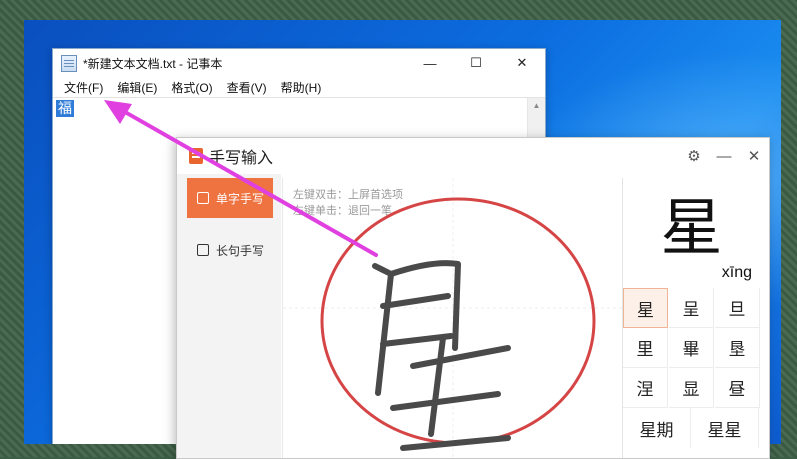  Describe the element at coordinates (645, 388) in the screenshot. I see `candidate-7: 涅` at that location.